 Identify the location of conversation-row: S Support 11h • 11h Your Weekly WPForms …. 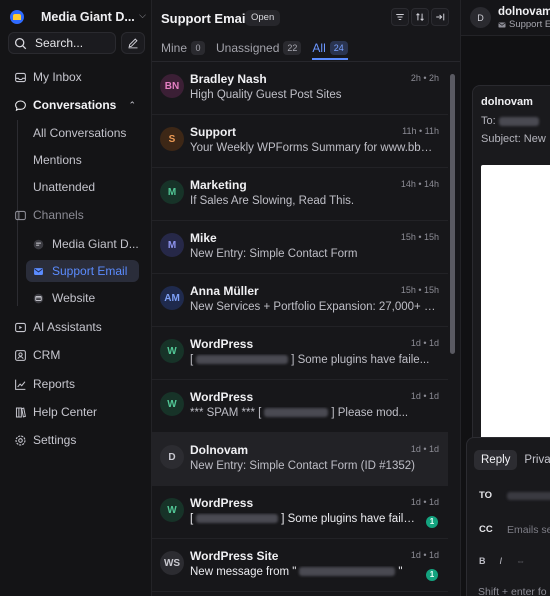
(300, 141).